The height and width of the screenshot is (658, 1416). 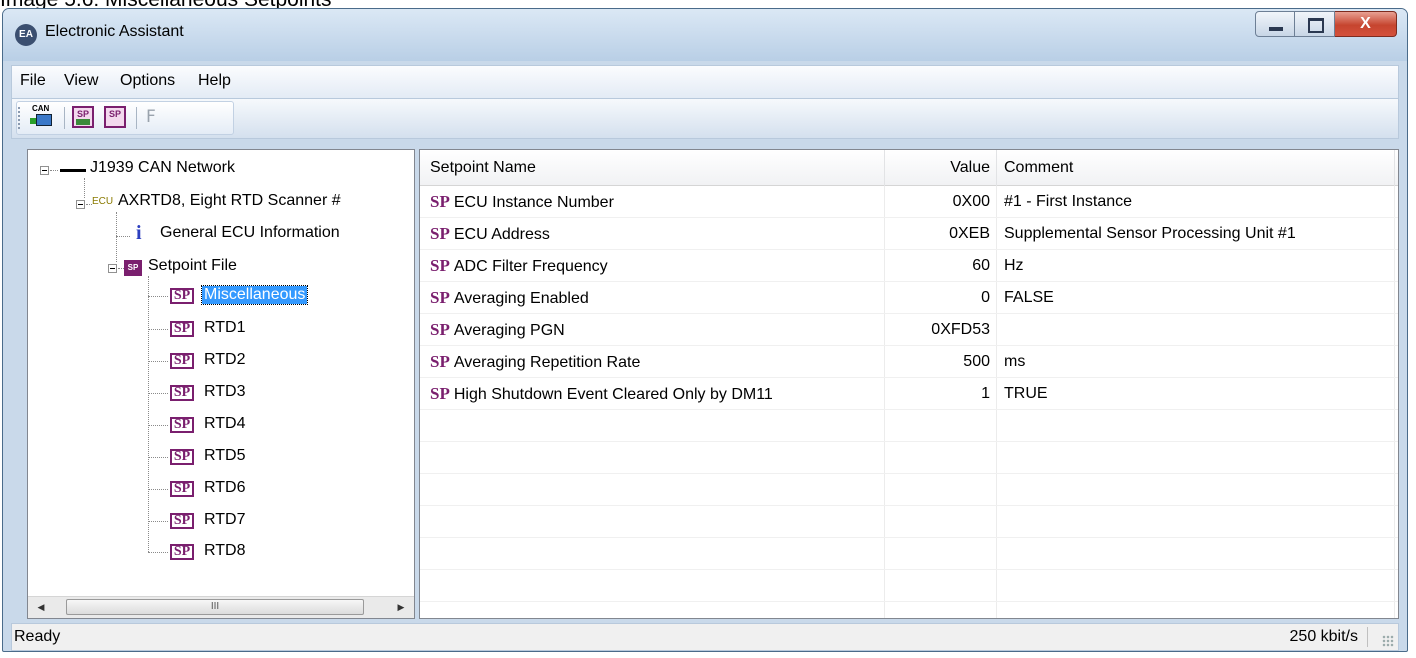 I want to click on resize-grip-icon, so click(x=1388, y=641).